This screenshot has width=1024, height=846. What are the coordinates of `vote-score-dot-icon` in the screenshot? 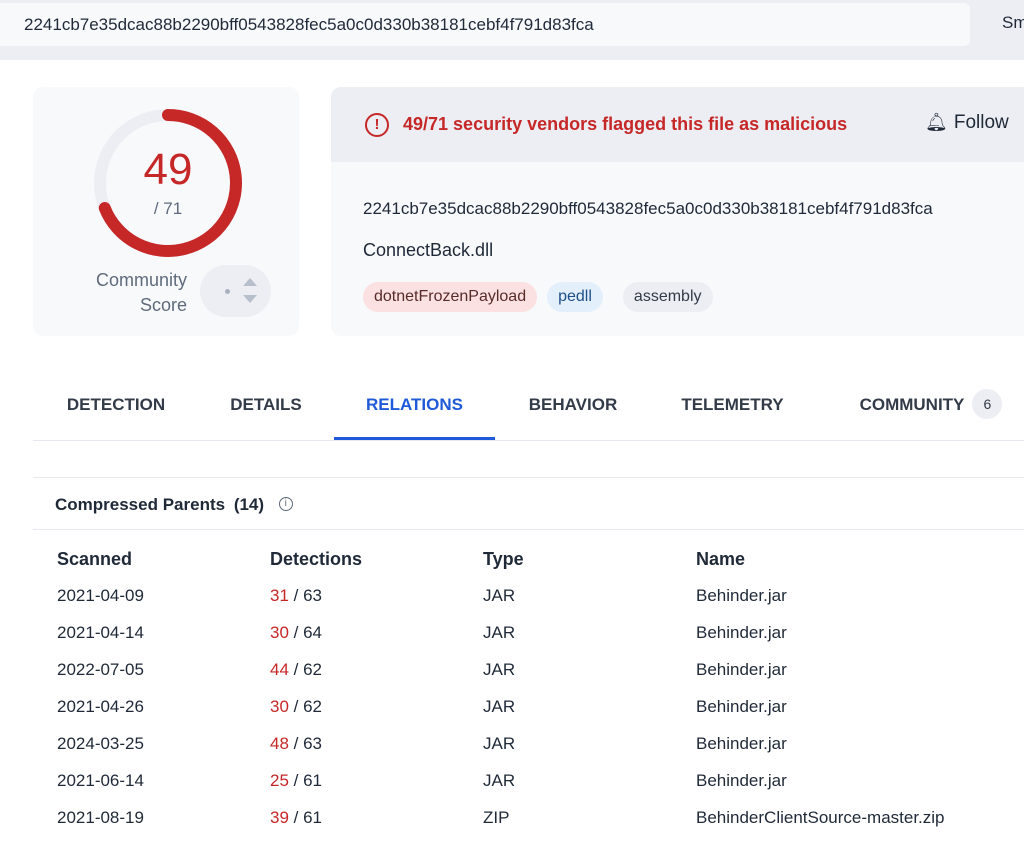 It's located at (227, 291).